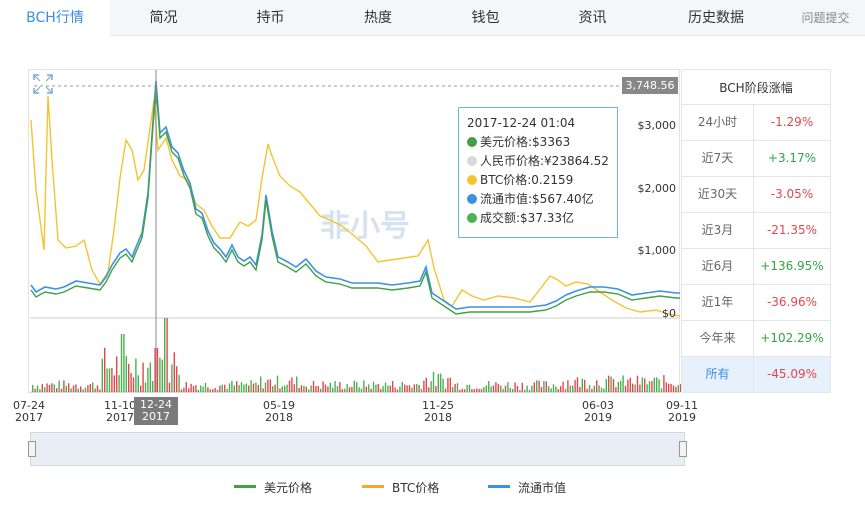 This screenshot has width=865, height=506. What do you see at coordinates (32, 449) in the screenshot?
I see `navigator-left-handle` at bounding box center [32, 449].